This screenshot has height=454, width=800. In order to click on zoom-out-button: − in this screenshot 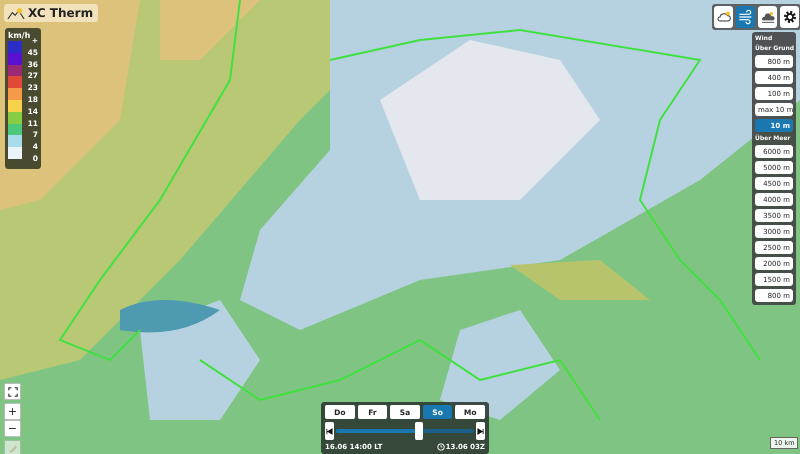, I will do `click(12, 428)`.